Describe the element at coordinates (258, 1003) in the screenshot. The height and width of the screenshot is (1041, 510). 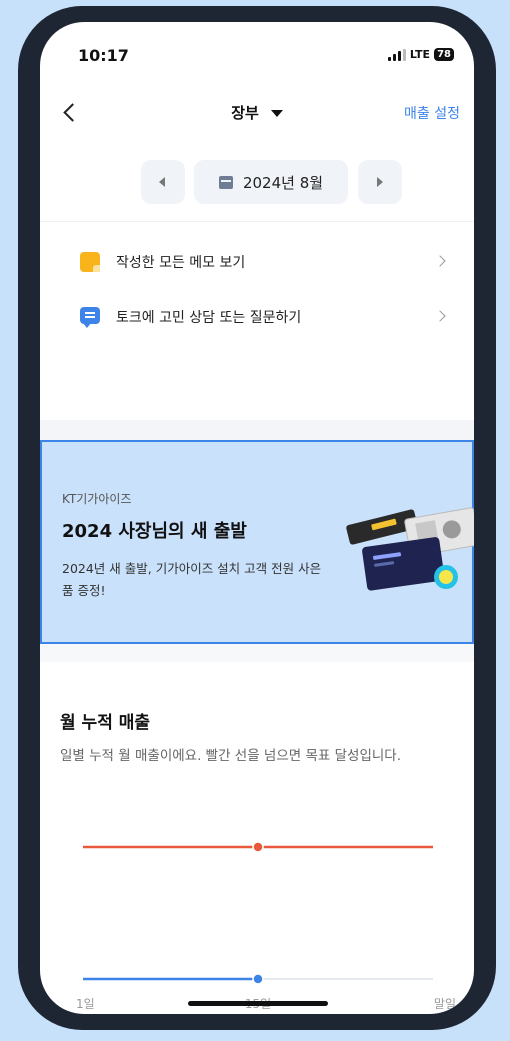
I see `home-indicator` at that location.